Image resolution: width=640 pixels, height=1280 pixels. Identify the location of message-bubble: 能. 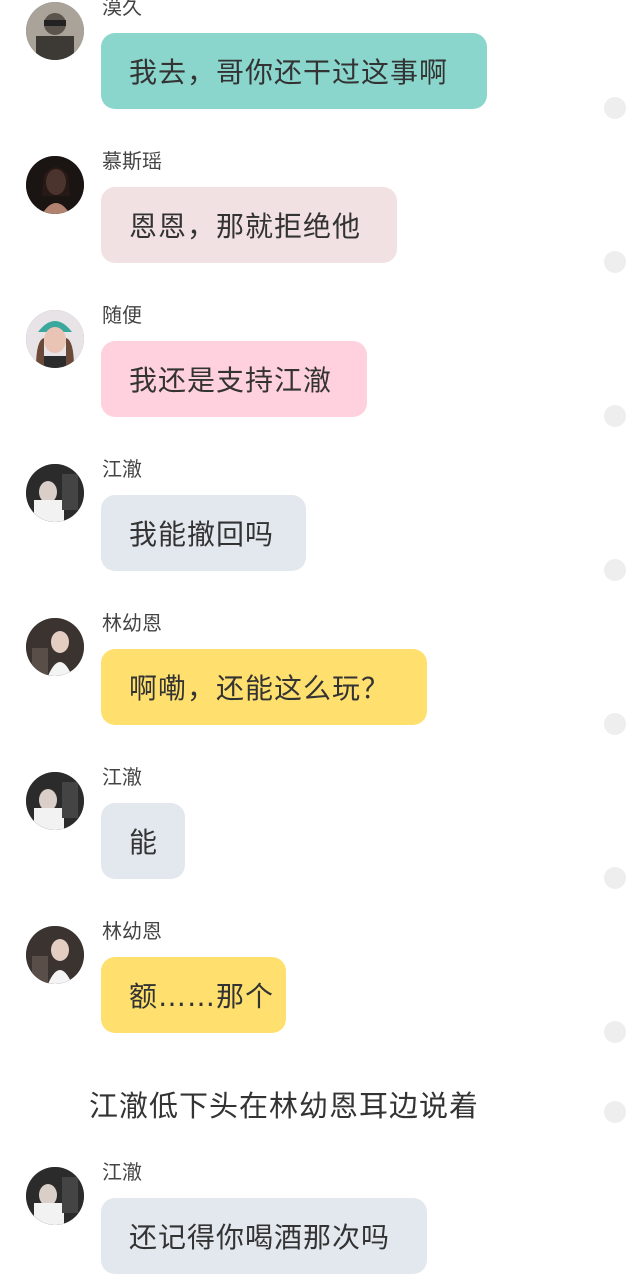
(143, 841).